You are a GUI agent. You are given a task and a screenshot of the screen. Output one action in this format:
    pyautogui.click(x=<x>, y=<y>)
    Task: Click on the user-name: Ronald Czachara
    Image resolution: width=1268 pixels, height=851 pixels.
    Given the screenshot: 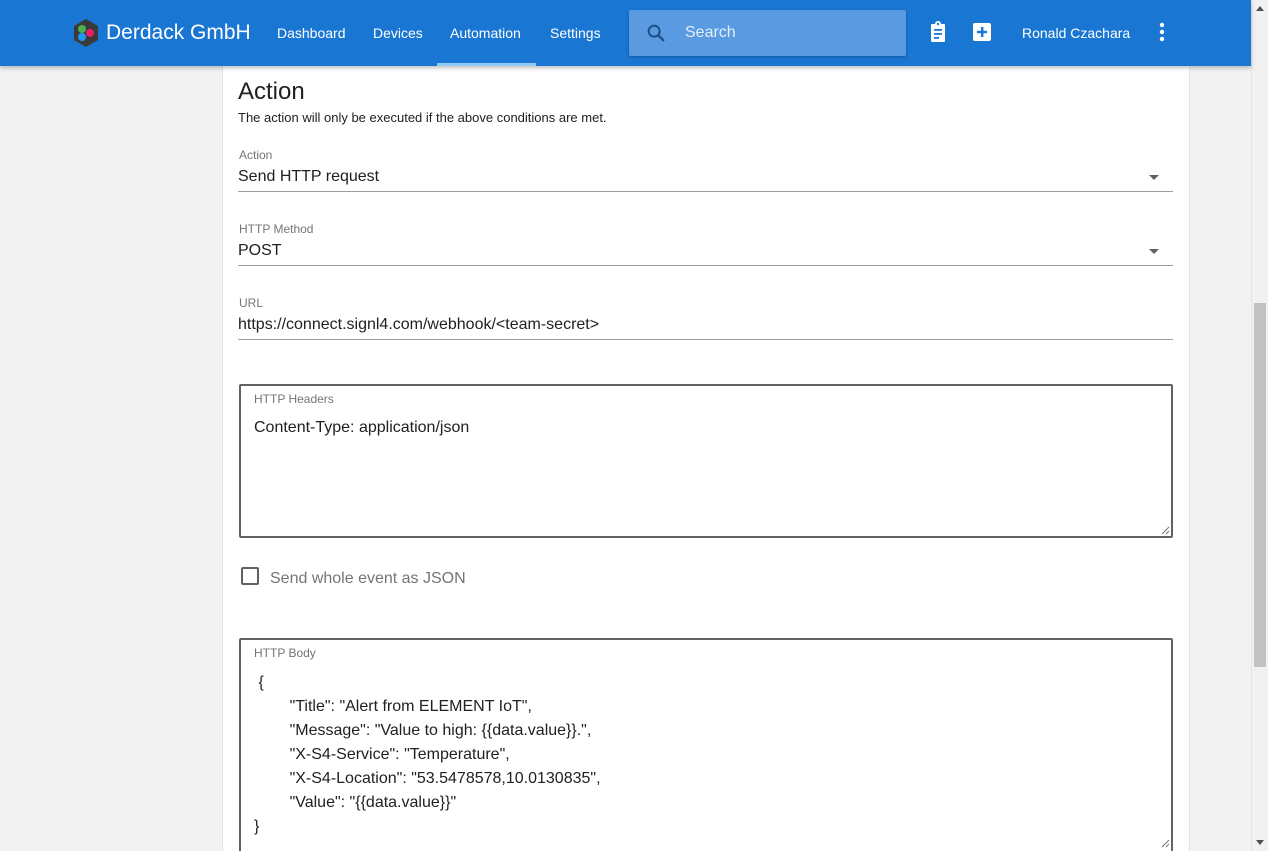 What is the action you would take?
    pyautogui.click(x=1076, y=33)
    